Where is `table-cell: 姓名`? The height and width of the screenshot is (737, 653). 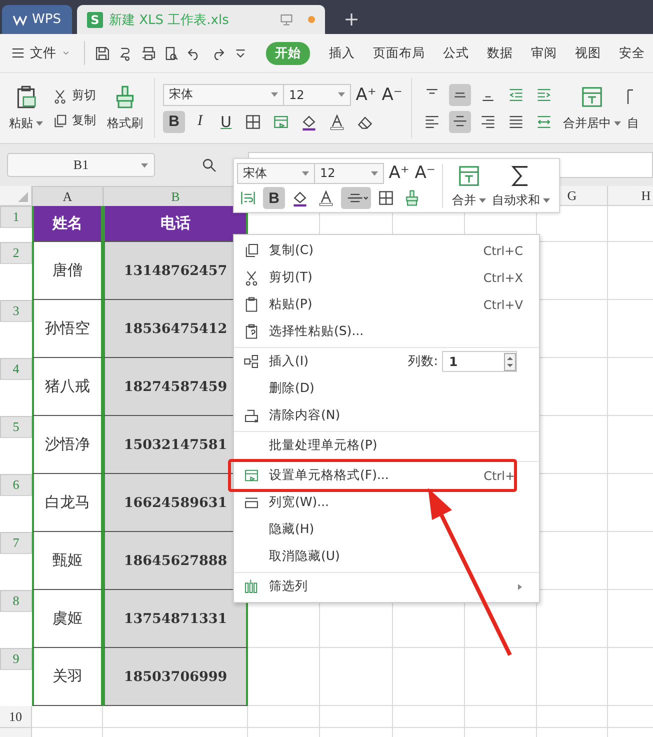
table-cell: 姓名 is located at coordinates (67, 224).